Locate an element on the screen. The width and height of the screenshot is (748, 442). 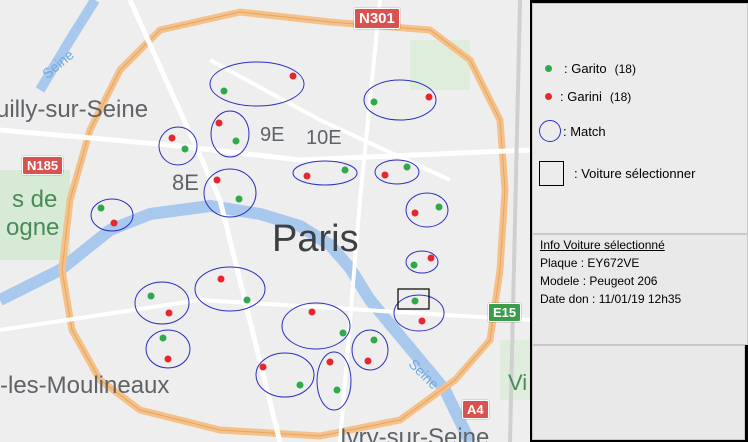
legend-selected-label: : Voiture sélectionner is located at coordinates (635, 173).